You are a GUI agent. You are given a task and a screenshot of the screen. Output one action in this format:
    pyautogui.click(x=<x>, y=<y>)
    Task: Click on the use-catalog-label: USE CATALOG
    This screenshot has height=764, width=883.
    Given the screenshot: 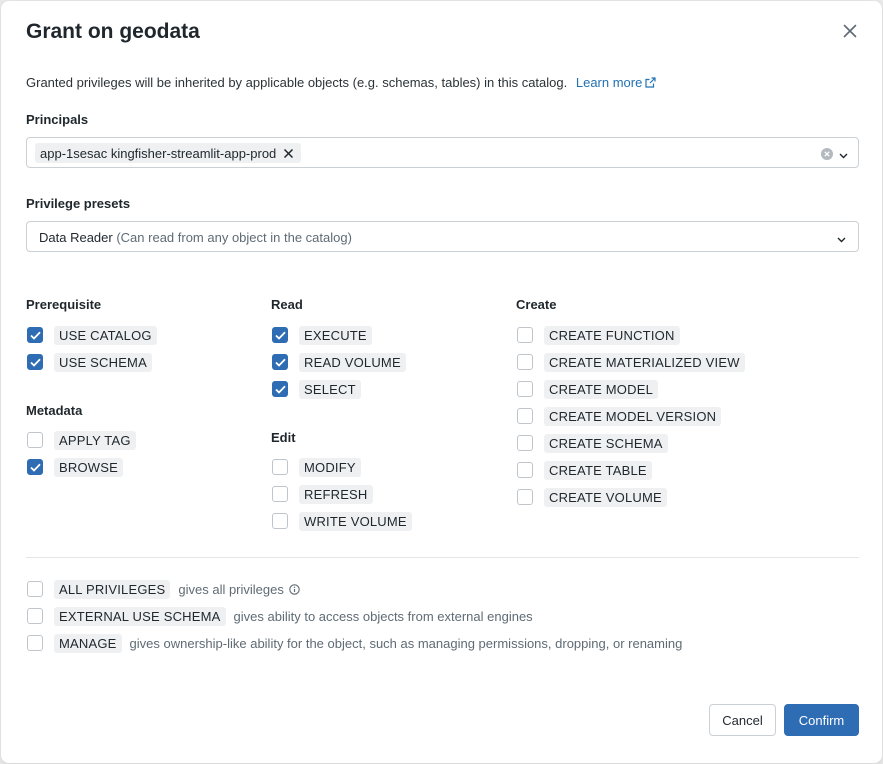 What is the action you would take?
    pyautogui.click(x=105, y=335)
    